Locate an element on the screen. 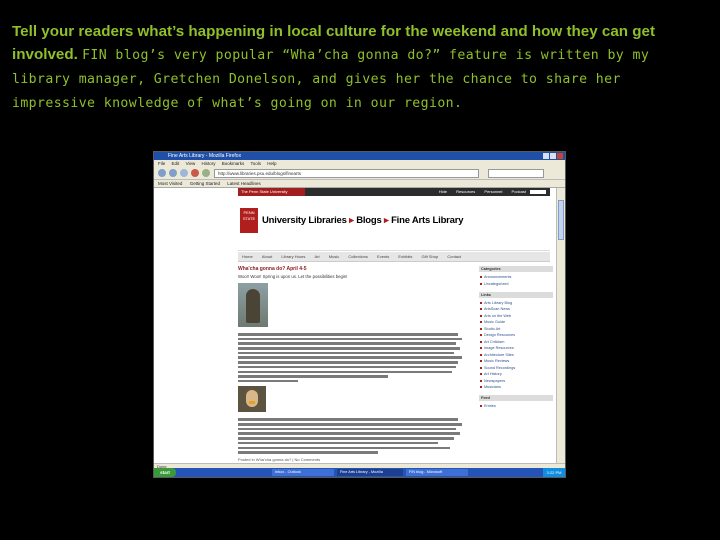 The image size is (720, 540). back-icon is located at coordinates (162, 173).